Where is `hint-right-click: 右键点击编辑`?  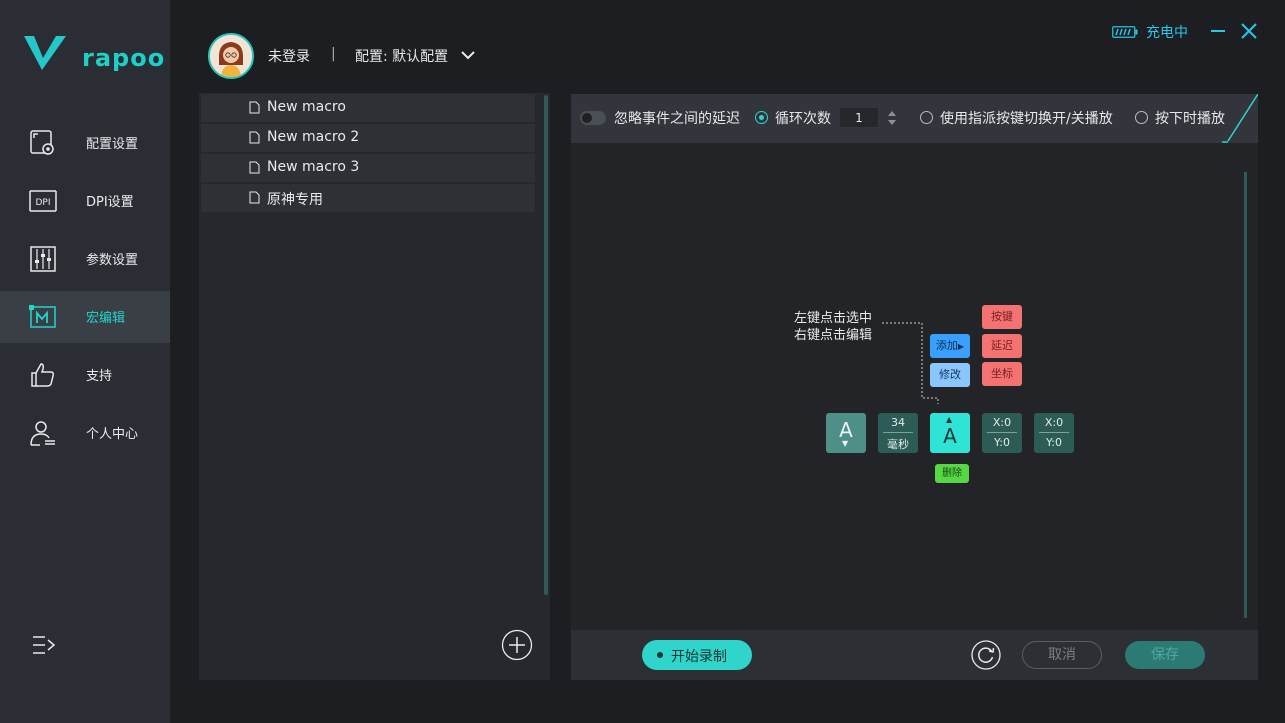
hint-right-click: 右键点击编辑 is located at coordinates (833, 335).